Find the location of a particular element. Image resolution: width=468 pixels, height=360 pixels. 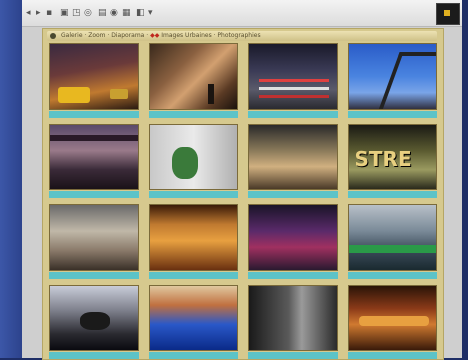

print-icon: ◧ is located at coordinates (140, 13).